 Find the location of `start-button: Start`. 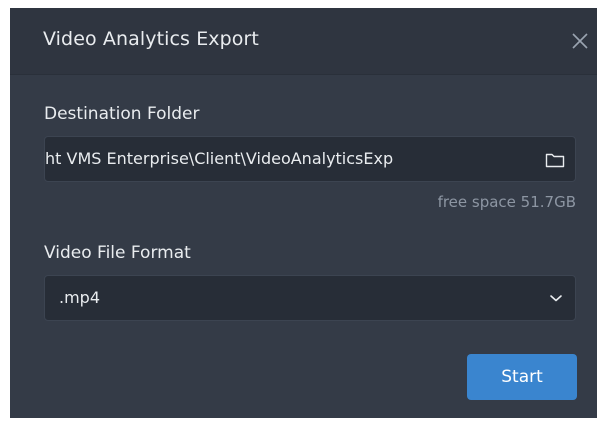

start-button: Start is located at coordinates (522, 377).